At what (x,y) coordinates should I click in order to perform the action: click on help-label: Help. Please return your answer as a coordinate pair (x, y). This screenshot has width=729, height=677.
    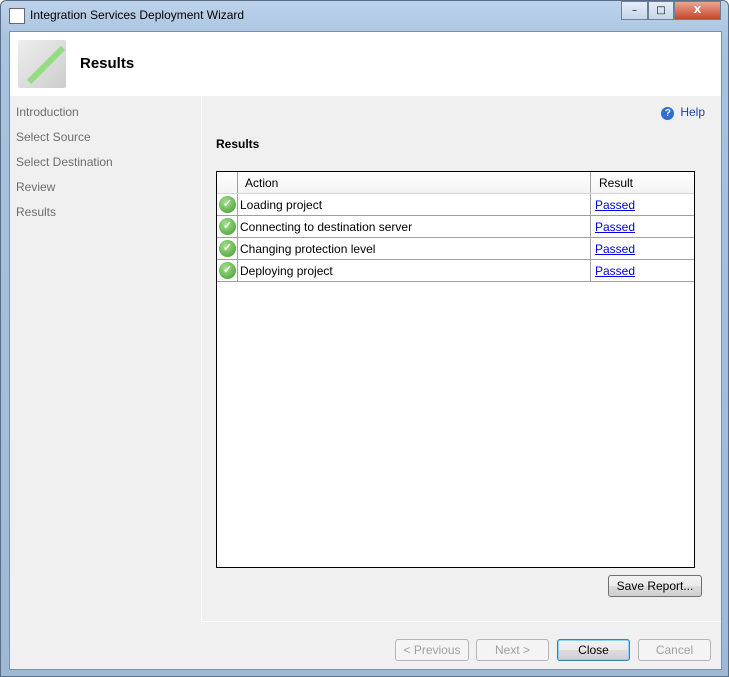
    Looking at the image, I should click on (692, 112).